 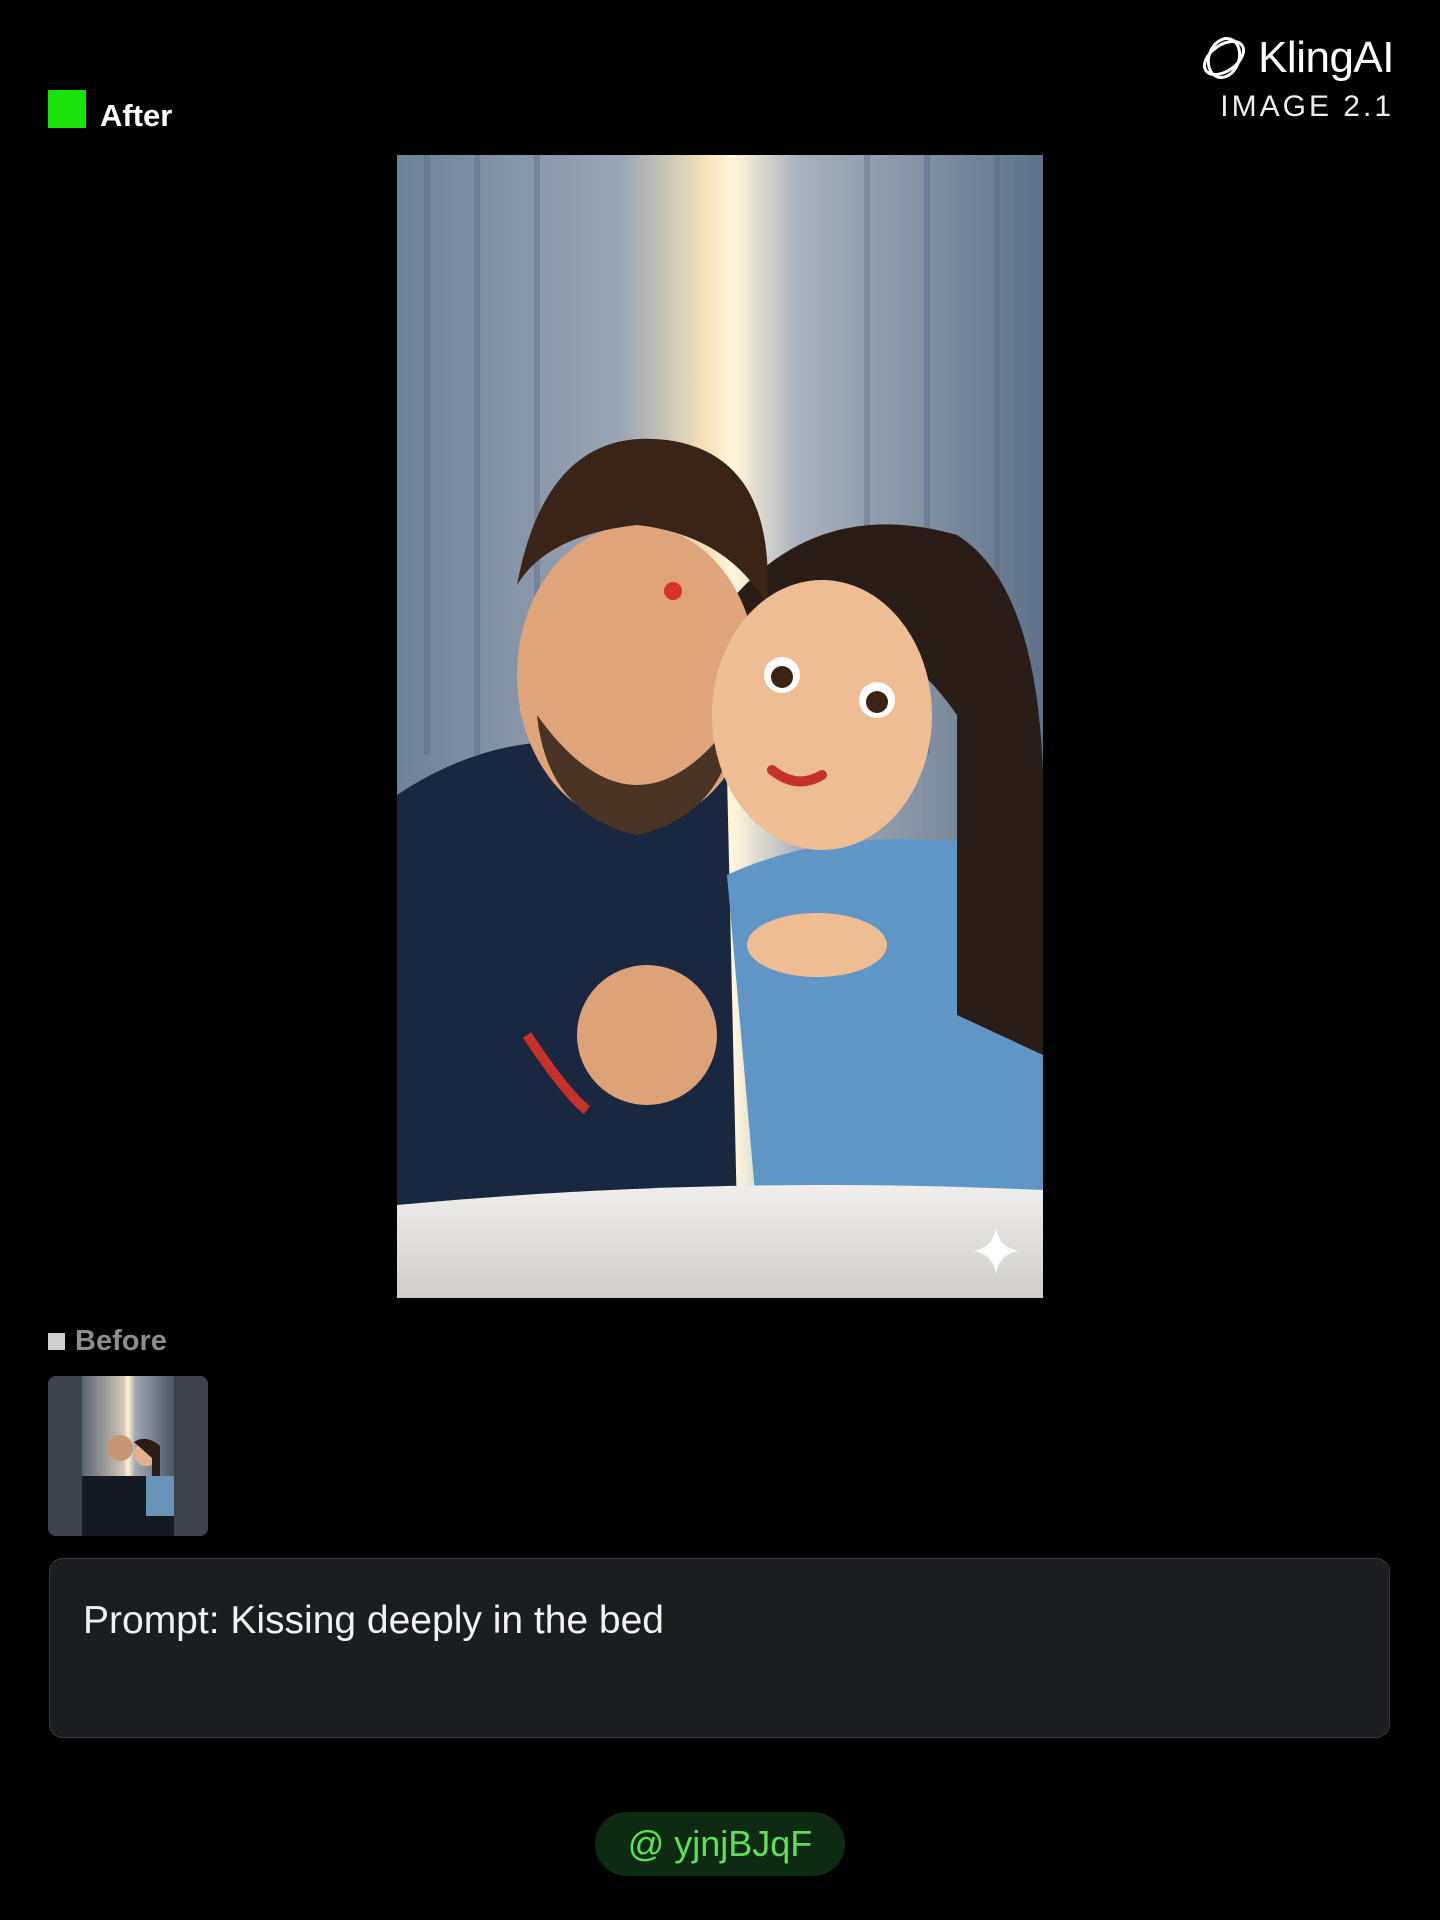 I want to click on brand-logo: KlingAI IMAGE 2.1, so click(x=1296, y=78).